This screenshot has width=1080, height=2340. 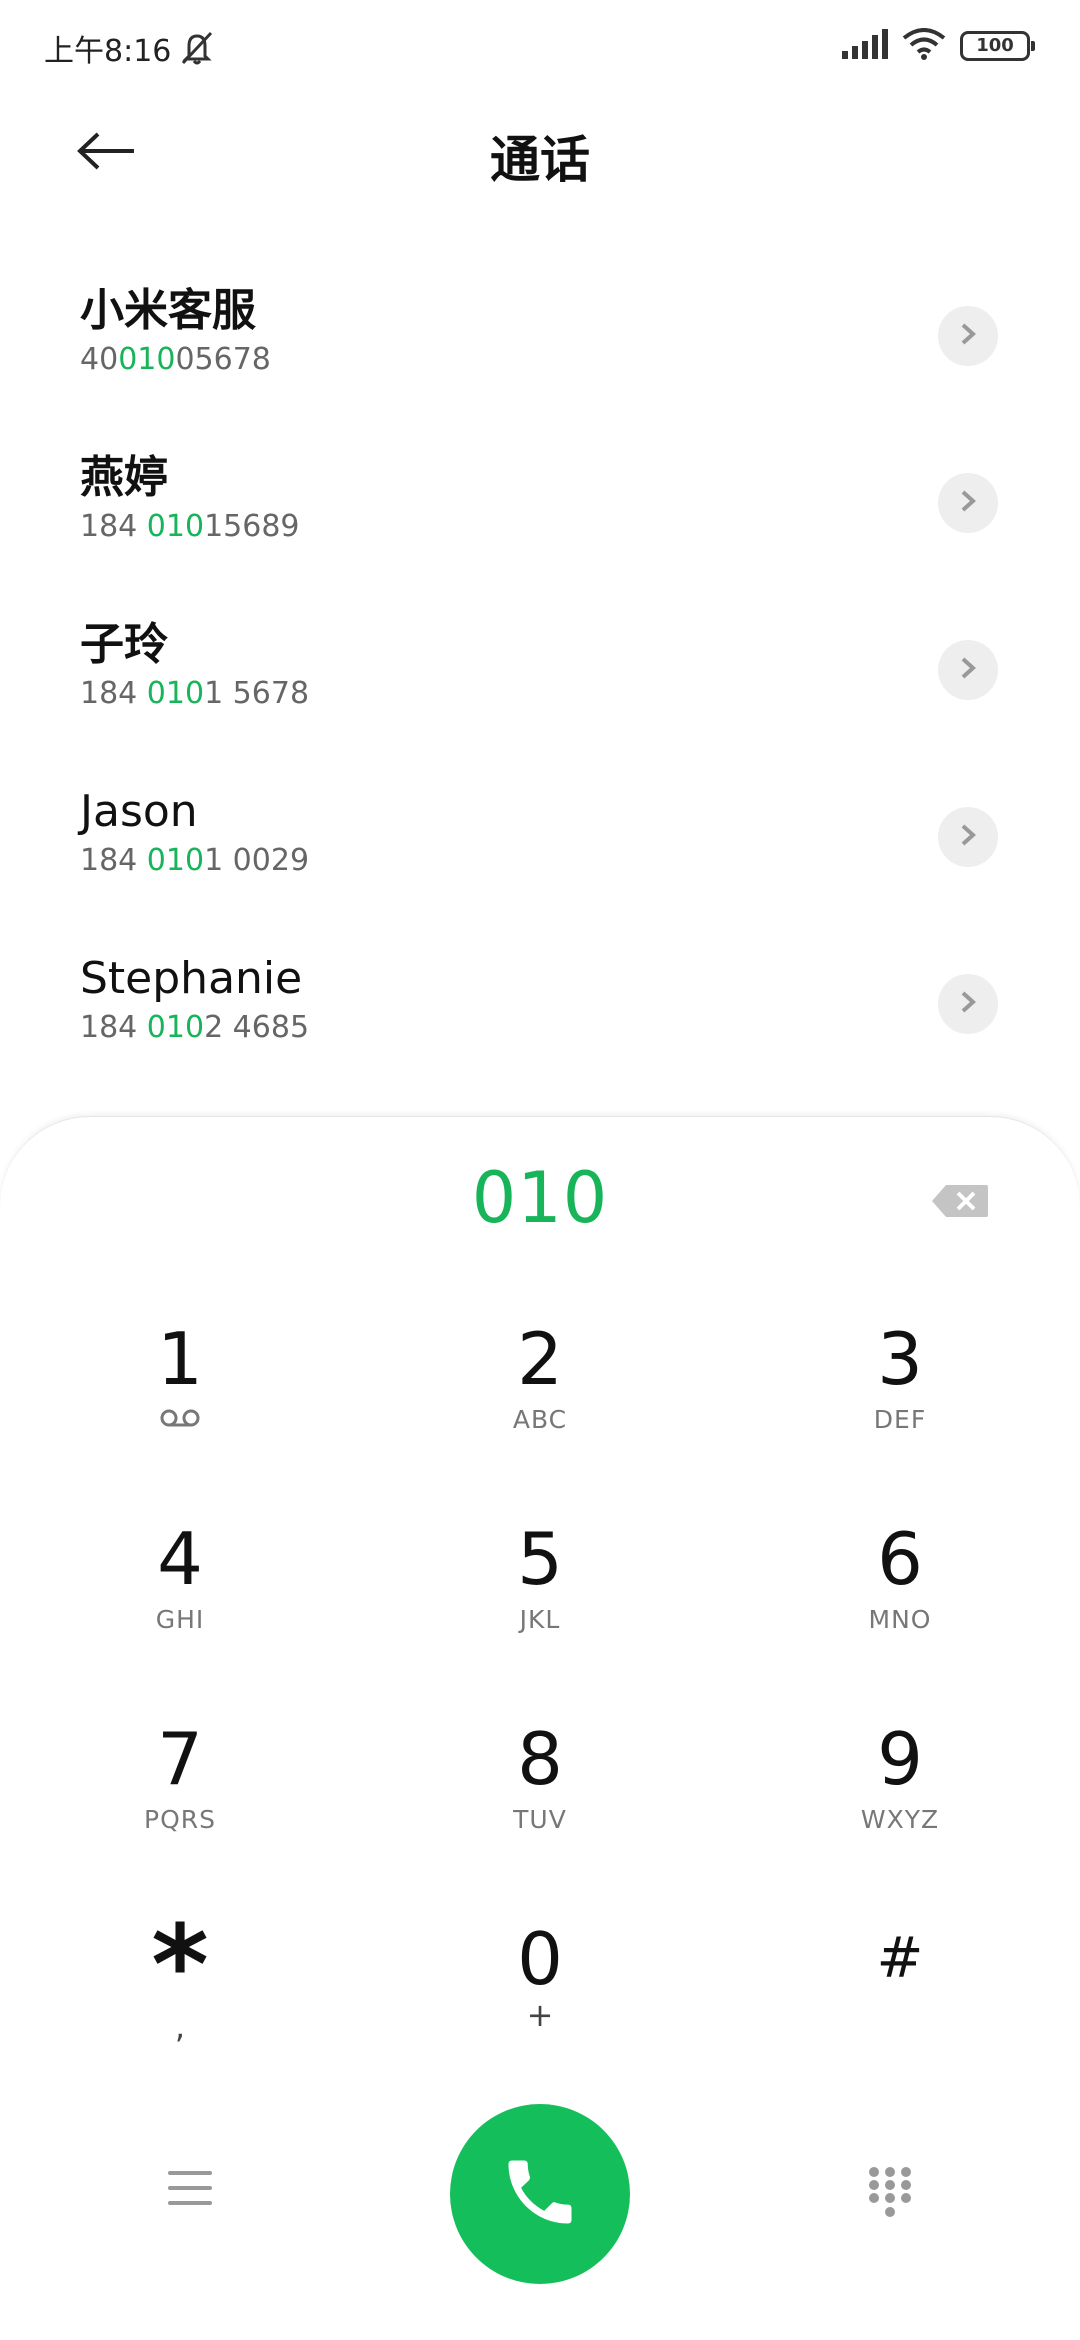 What do you see at coordinates (900, 1759) in the screenshot?
I see `key-digit: 9` at bounding box center [900, 1759].